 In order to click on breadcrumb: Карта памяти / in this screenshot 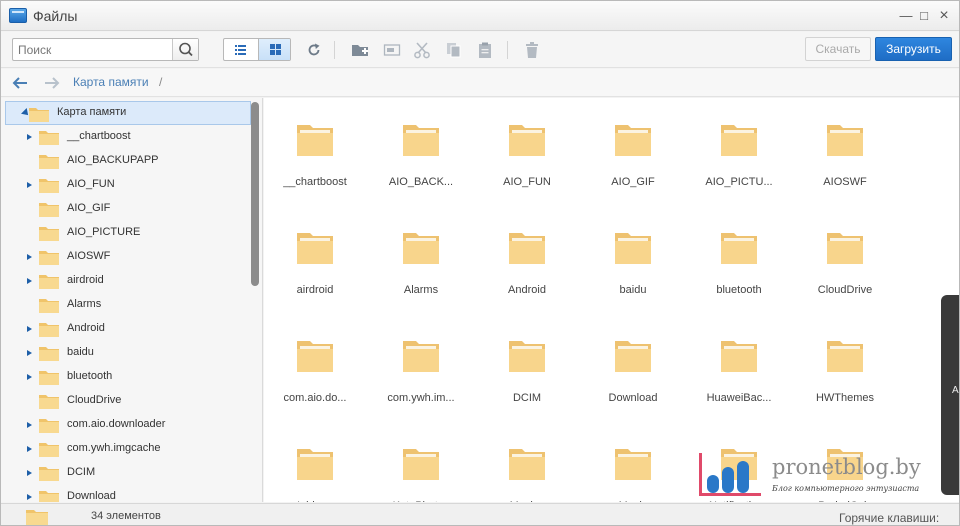, I will do `click(480, 83)`.